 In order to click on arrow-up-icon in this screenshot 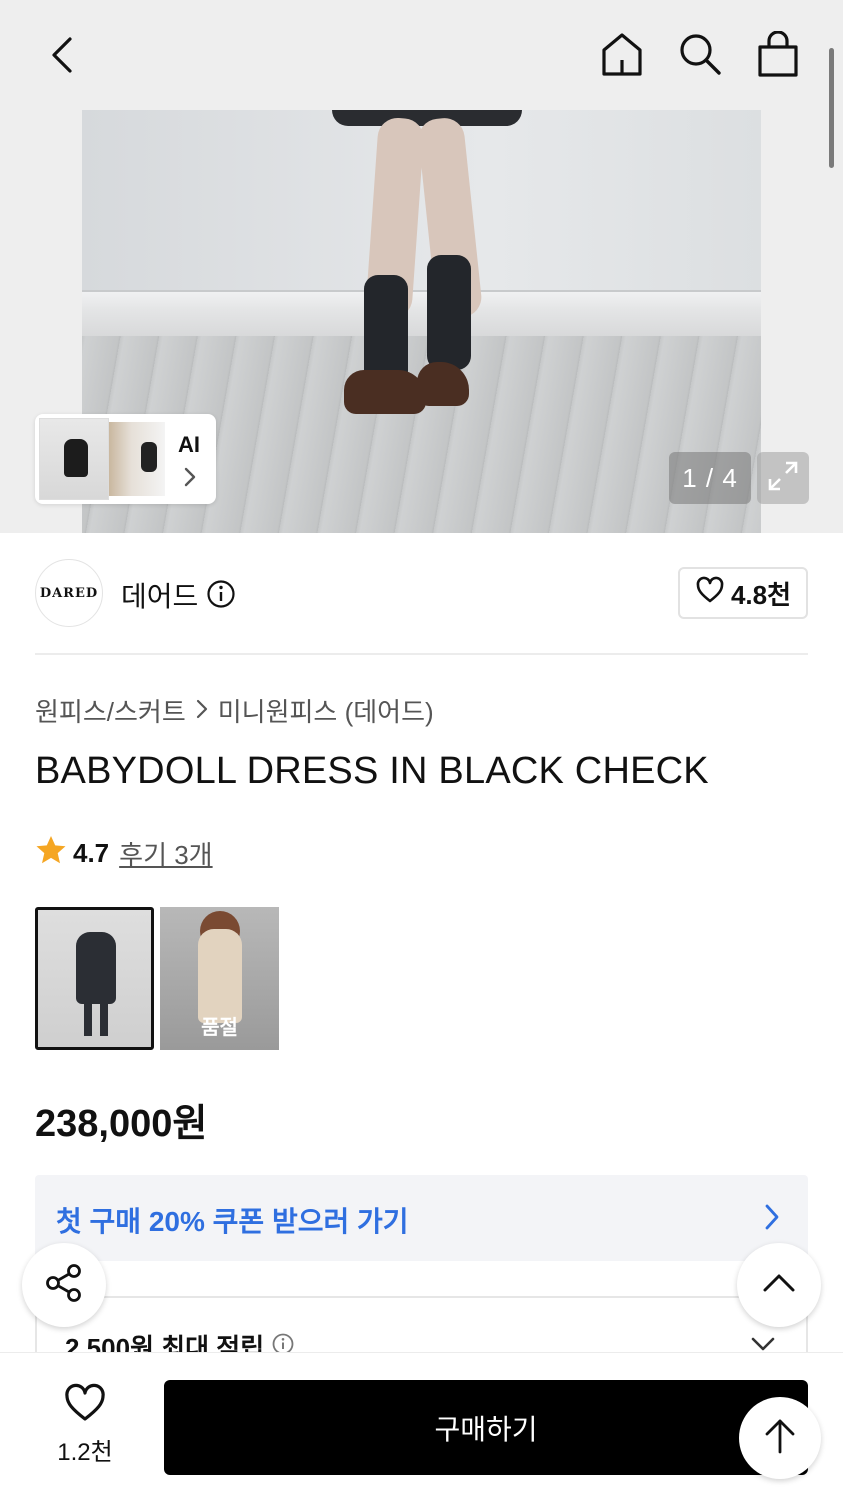, I will do `click(780, 1438)`.